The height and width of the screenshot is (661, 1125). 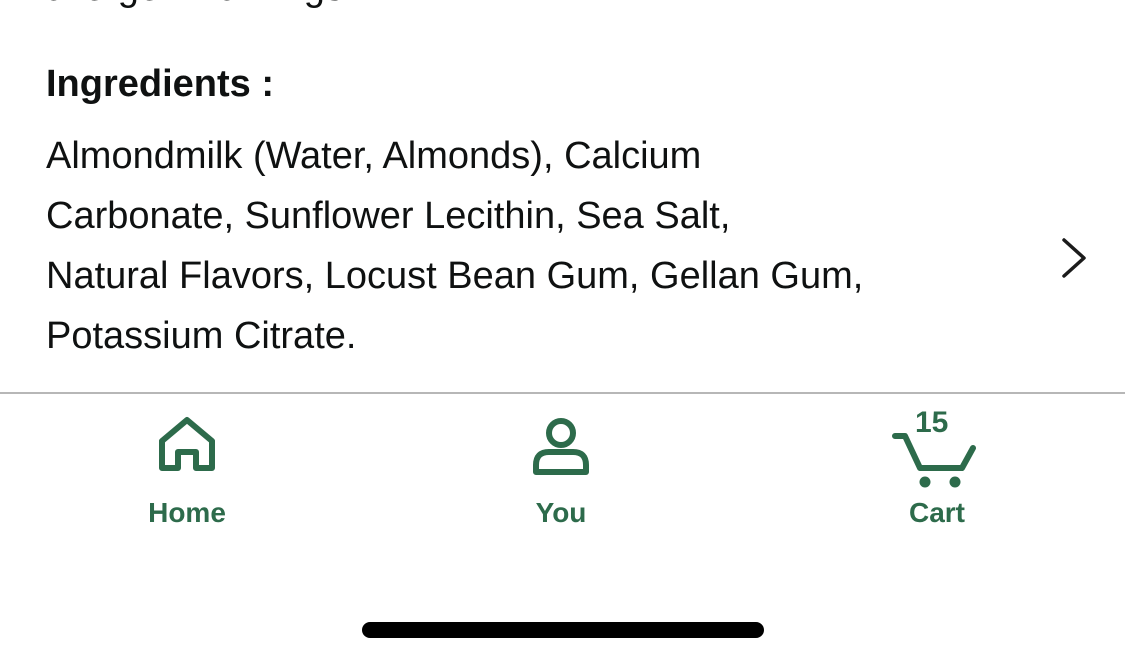 What do you see at coordinates (374, 156) in the screenshot?
I see `ingredients-line: Almondmilk (Water, Almonds), Calcium` at bounding box center [374, 156].